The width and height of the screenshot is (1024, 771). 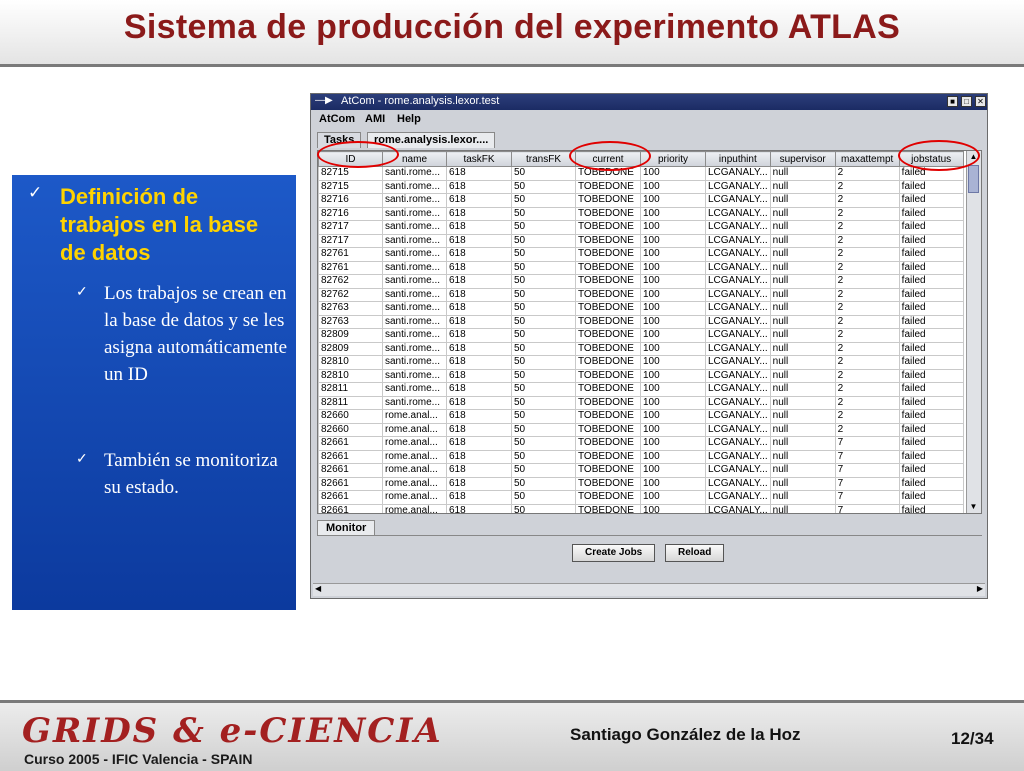 I want to click on scroll-left-icon: ◀, so click(x=318, y=588).